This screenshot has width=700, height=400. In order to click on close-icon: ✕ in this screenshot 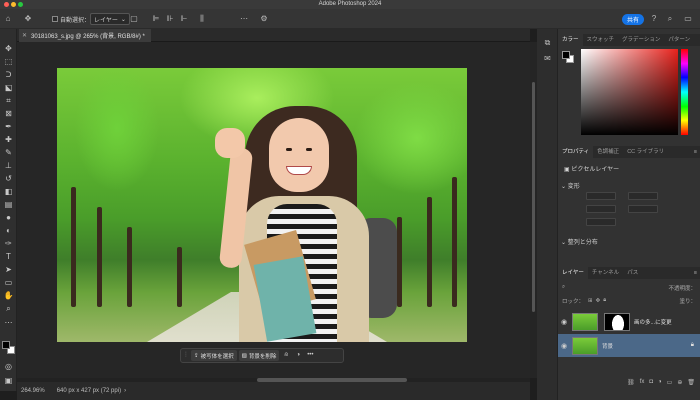, I will do `click(24, 35)`.